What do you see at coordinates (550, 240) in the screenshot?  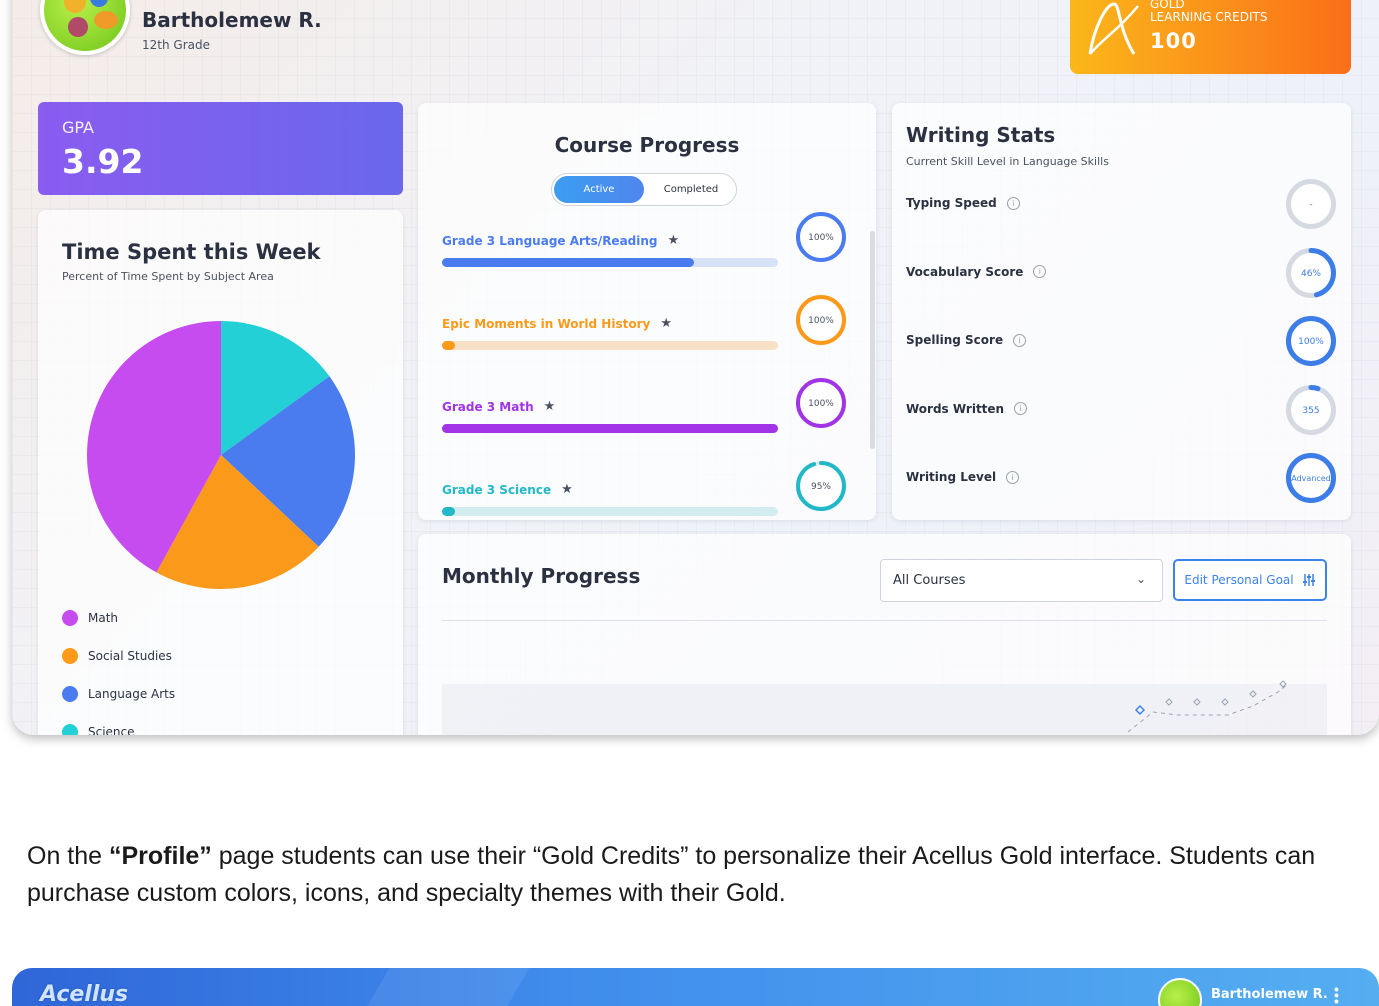 I see `course-name-text: Grade 3 Language Arts/Reading` at bounding box center [550, 240].